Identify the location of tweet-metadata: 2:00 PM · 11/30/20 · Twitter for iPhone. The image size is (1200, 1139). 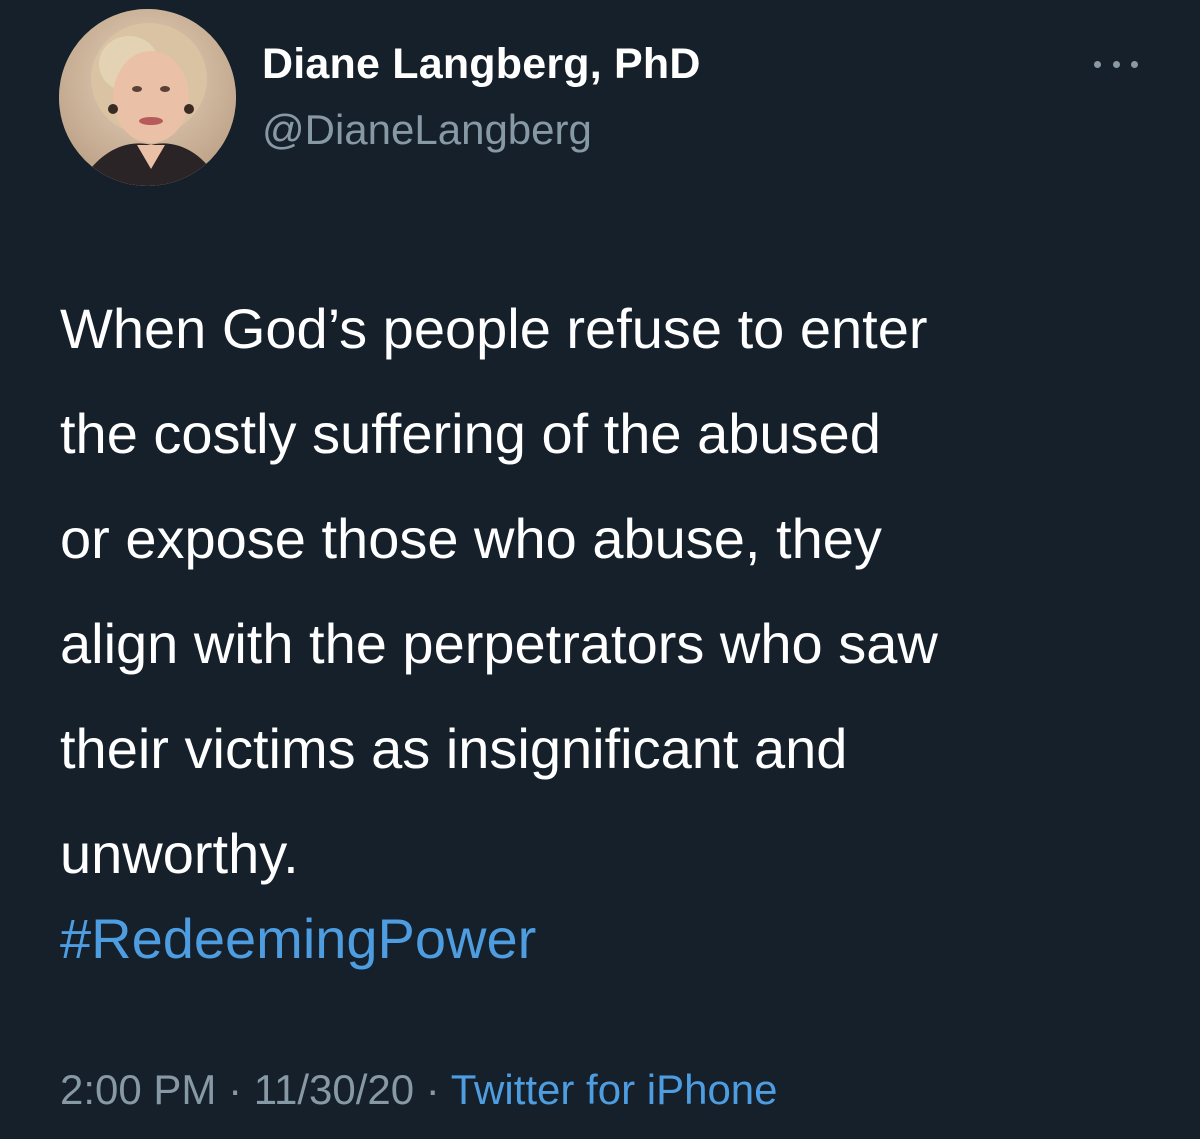
(419, 1090).